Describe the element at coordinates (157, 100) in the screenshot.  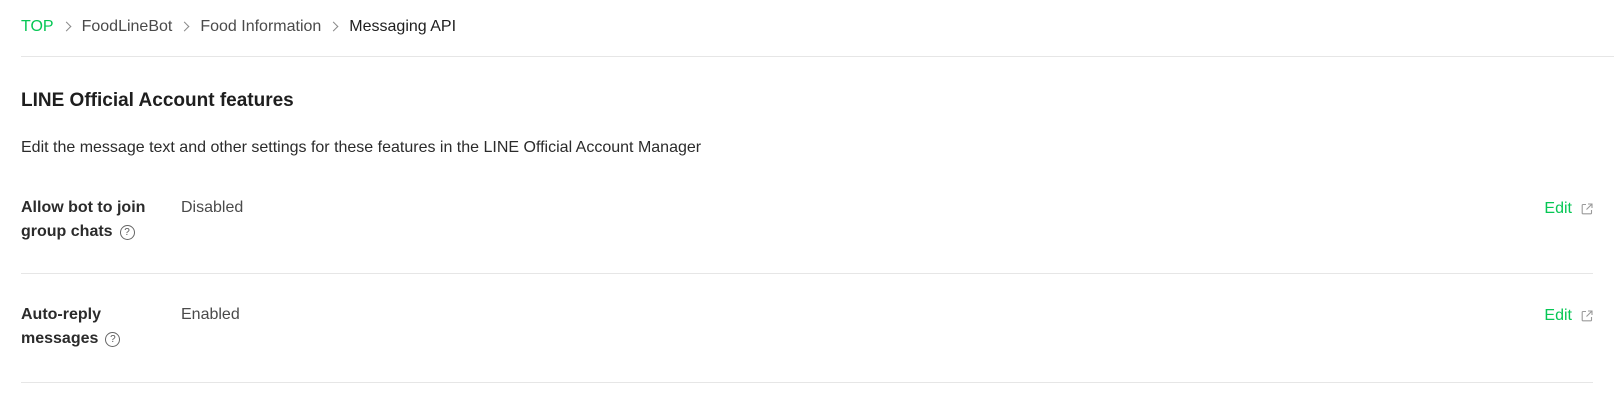
I see `section-title: LINE Official Account features` at that location.